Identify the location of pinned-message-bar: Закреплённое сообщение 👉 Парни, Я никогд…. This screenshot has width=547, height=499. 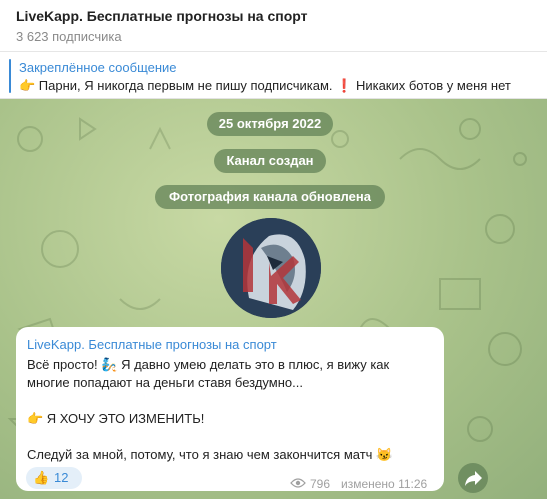
(273, 75).